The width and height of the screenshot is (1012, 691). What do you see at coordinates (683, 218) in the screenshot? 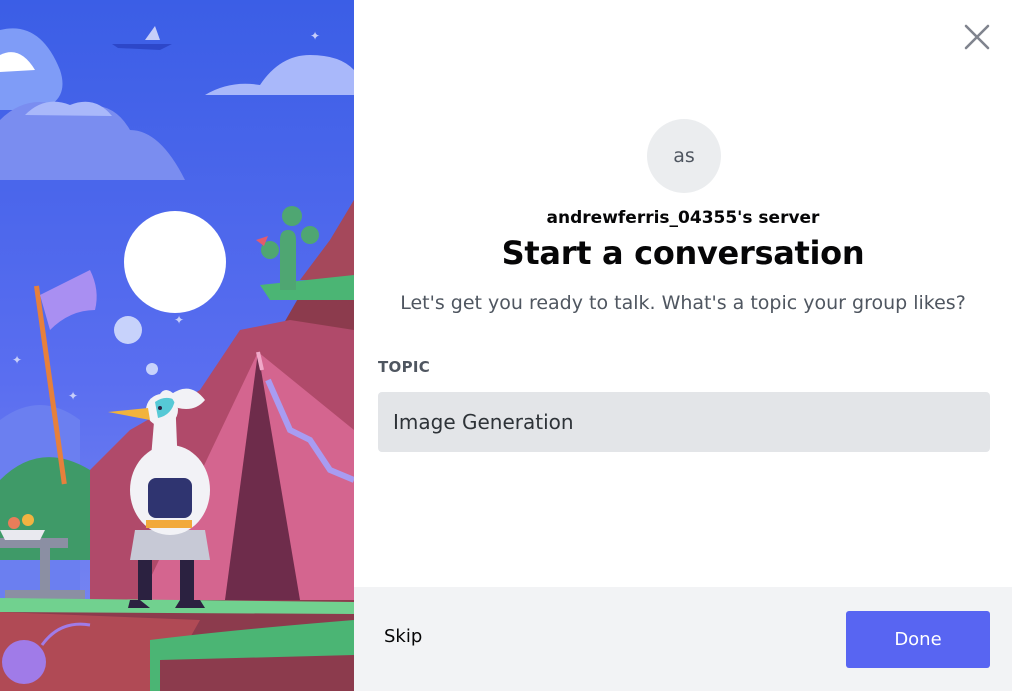
I see `server-name: andrewferris_04355's server` at bounding box center [683, 218].